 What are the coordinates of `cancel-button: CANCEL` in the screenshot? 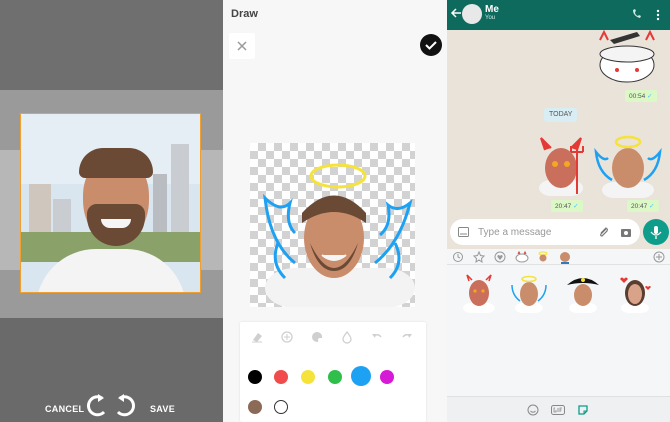 It's located at (64, 409).